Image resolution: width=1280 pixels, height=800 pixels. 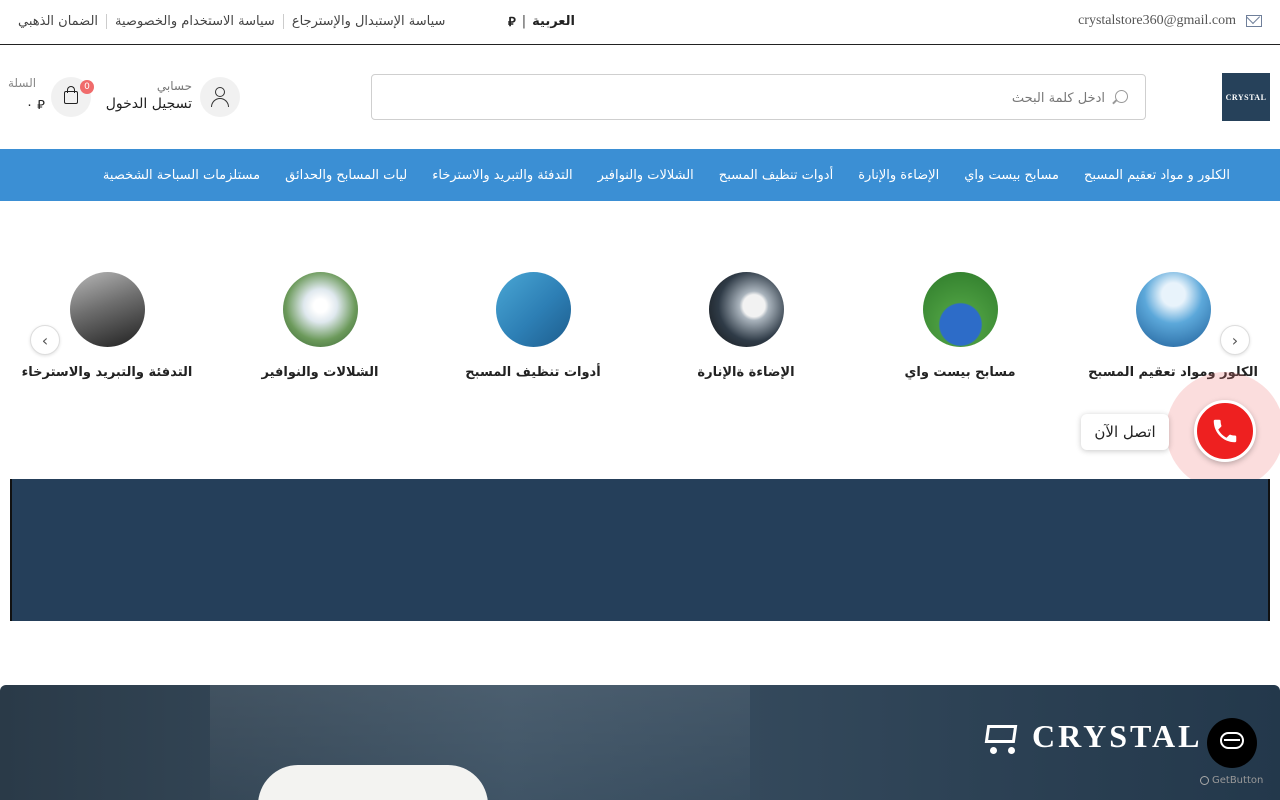 I want to click on nav-item-bestway-pools: مسابح بيست واي, so click(x=1011, y=175).